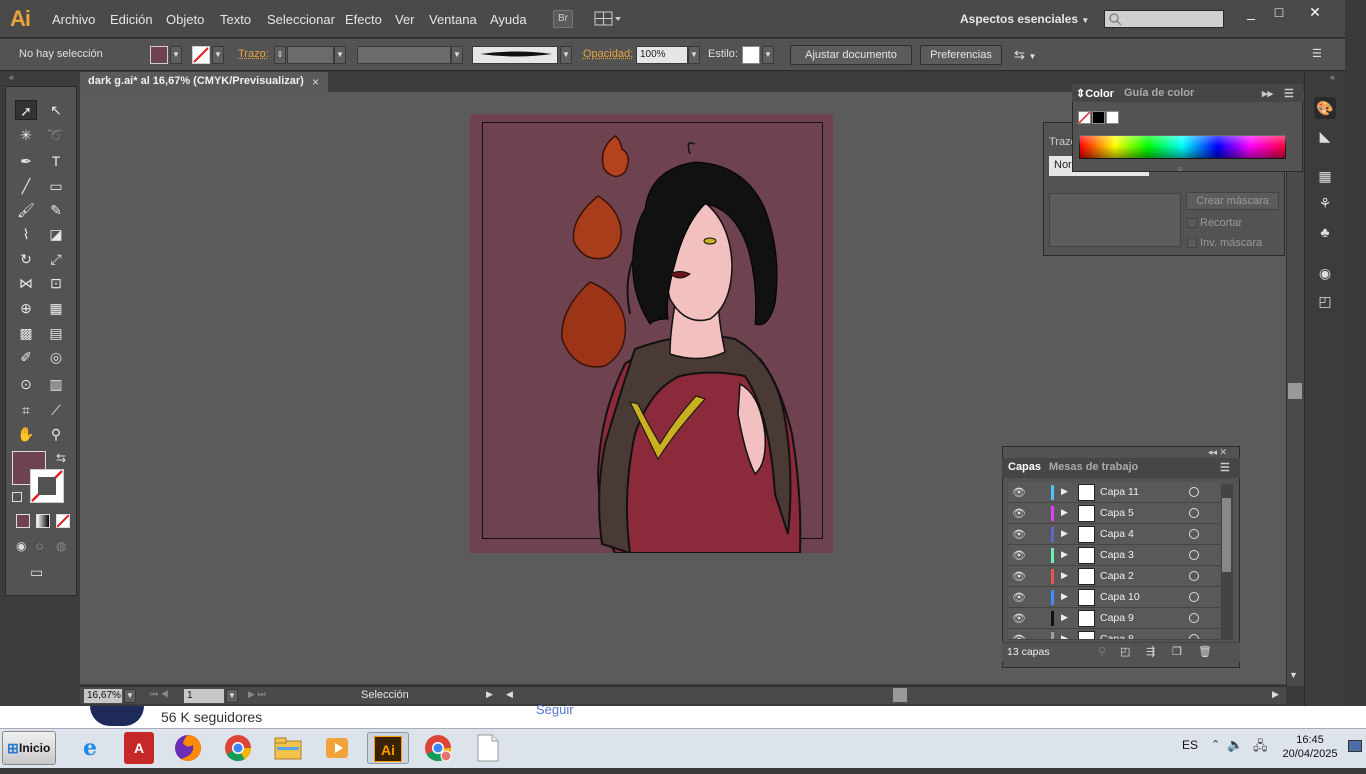 Image resolution: width=1366 pixels, height=774 pixels. Describe the element at coordinates (26, 186) in the screenshot. I see `line-tool-icon: ╱` at that location.